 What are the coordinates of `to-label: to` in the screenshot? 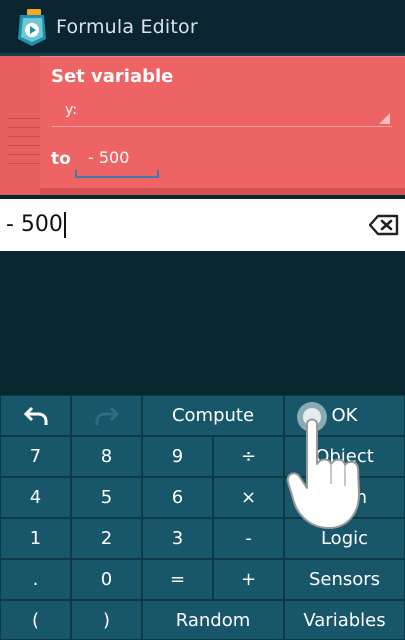 It's located at (61, 159).